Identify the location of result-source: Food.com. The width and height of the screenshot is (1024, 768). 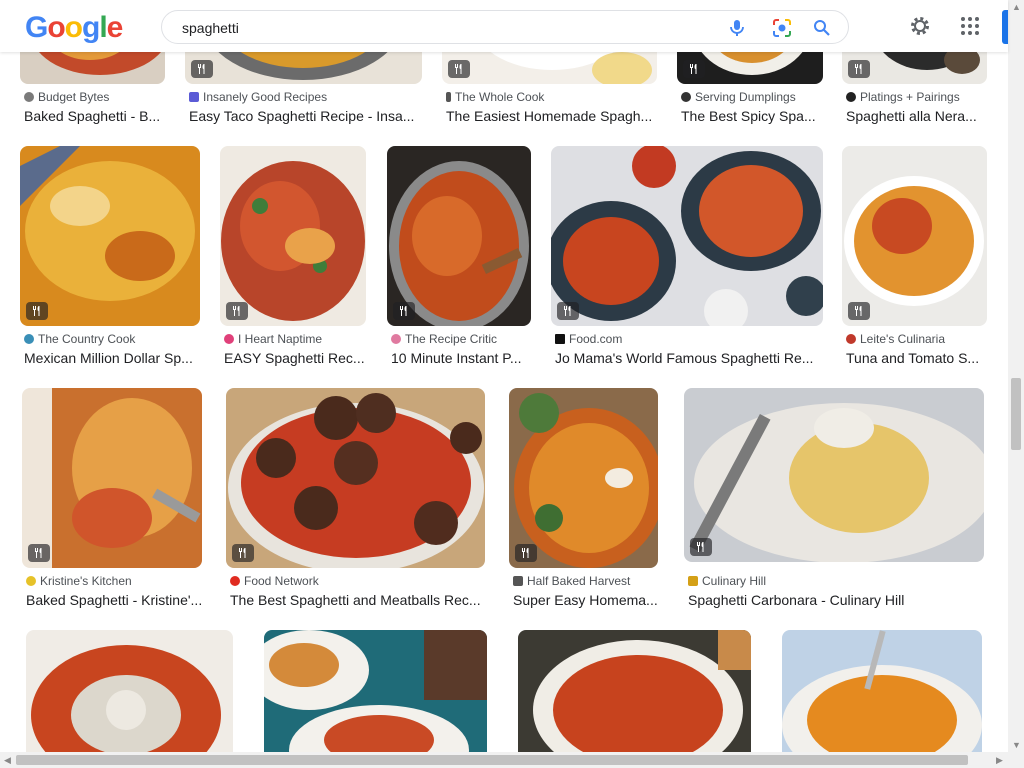
(588, 339).